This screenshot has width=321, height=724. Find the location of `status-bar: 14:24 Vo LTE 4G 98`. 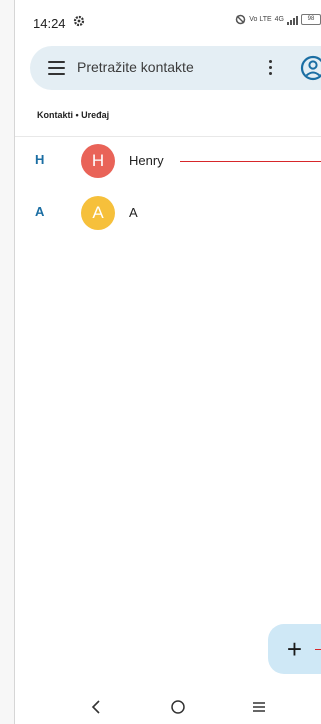

status-bar: 14:24 Vo LTE 4G 98 is located at coordinates (168, 20).